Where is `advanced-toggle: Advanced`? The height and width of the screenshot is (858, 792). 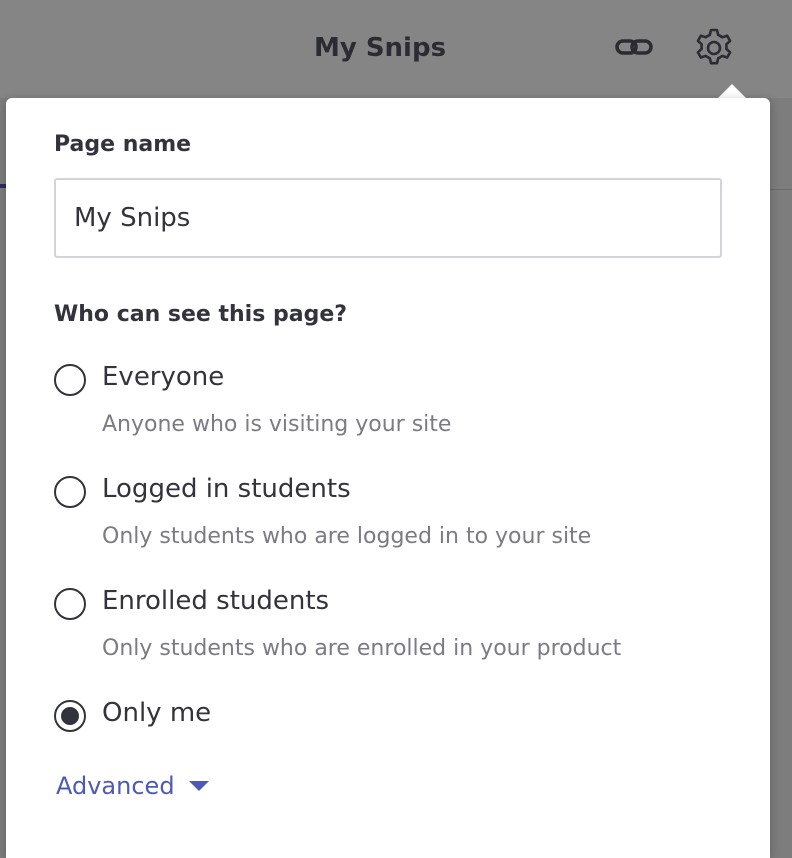 advanced-toggle: Advanced is located at coordinates (132, 786).